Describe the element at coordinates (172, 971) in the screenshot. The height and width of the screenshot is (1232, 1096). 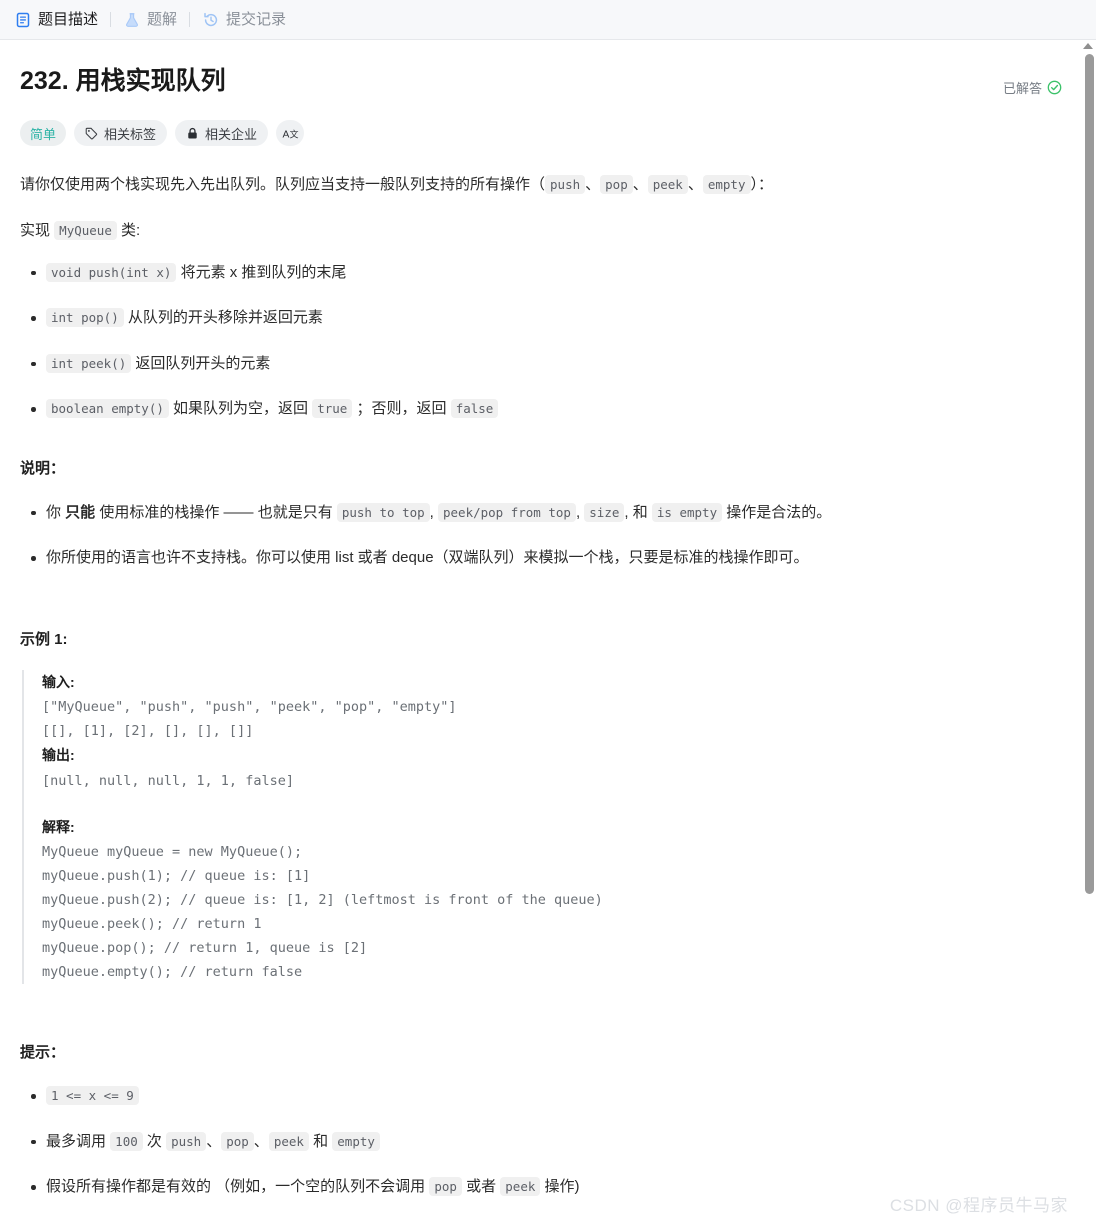
I see `explain-line-6: myQueue.empty(); // return false` at that location.